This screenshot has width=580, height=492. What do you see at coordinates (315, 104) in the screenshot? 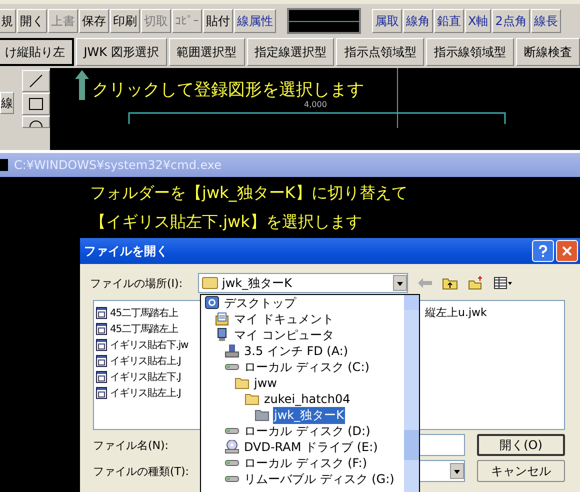
I see `dimension-text: 4,000` at bounding box center [315, 104].